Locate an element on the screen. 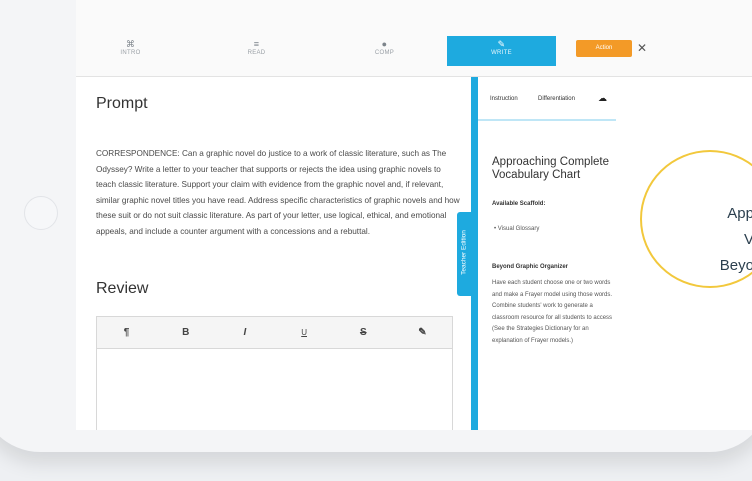 This screenshot has height=481, width=752. pencil-icon: ✎ is located at coordinates (501, 44).